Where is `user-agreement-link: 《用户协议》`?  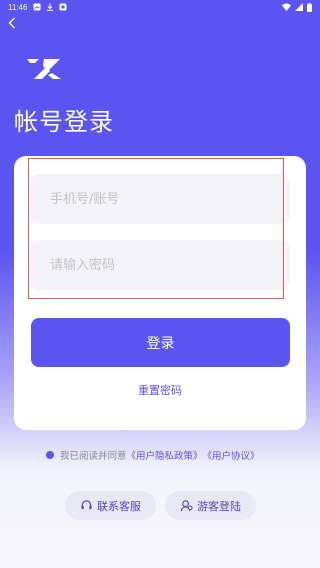
user-agreement-link: 《用户协议》 is located at coordinates (231, 455).